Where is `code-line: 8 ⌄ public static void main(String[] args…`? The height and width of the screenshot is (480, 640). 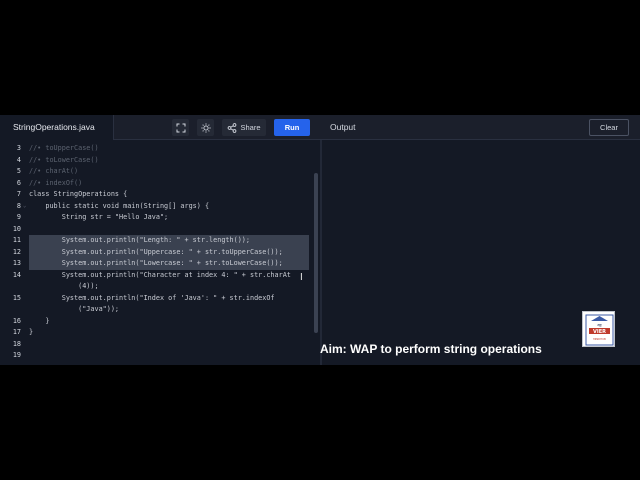 code-line: 8 ⌄ public static void main(String[] args… is located at coordinates (160, 207).